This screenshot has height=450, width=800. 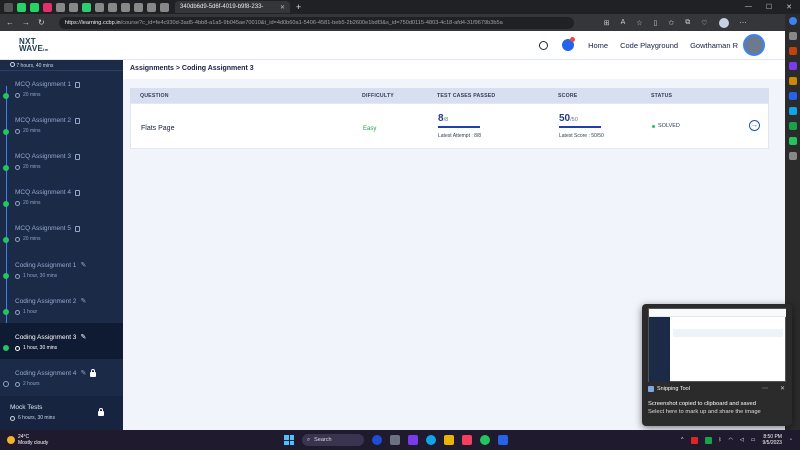 What do you see at coordinates (792, 96) in the screenshot?
I see `office-icon` at bounding box center [792, 96].